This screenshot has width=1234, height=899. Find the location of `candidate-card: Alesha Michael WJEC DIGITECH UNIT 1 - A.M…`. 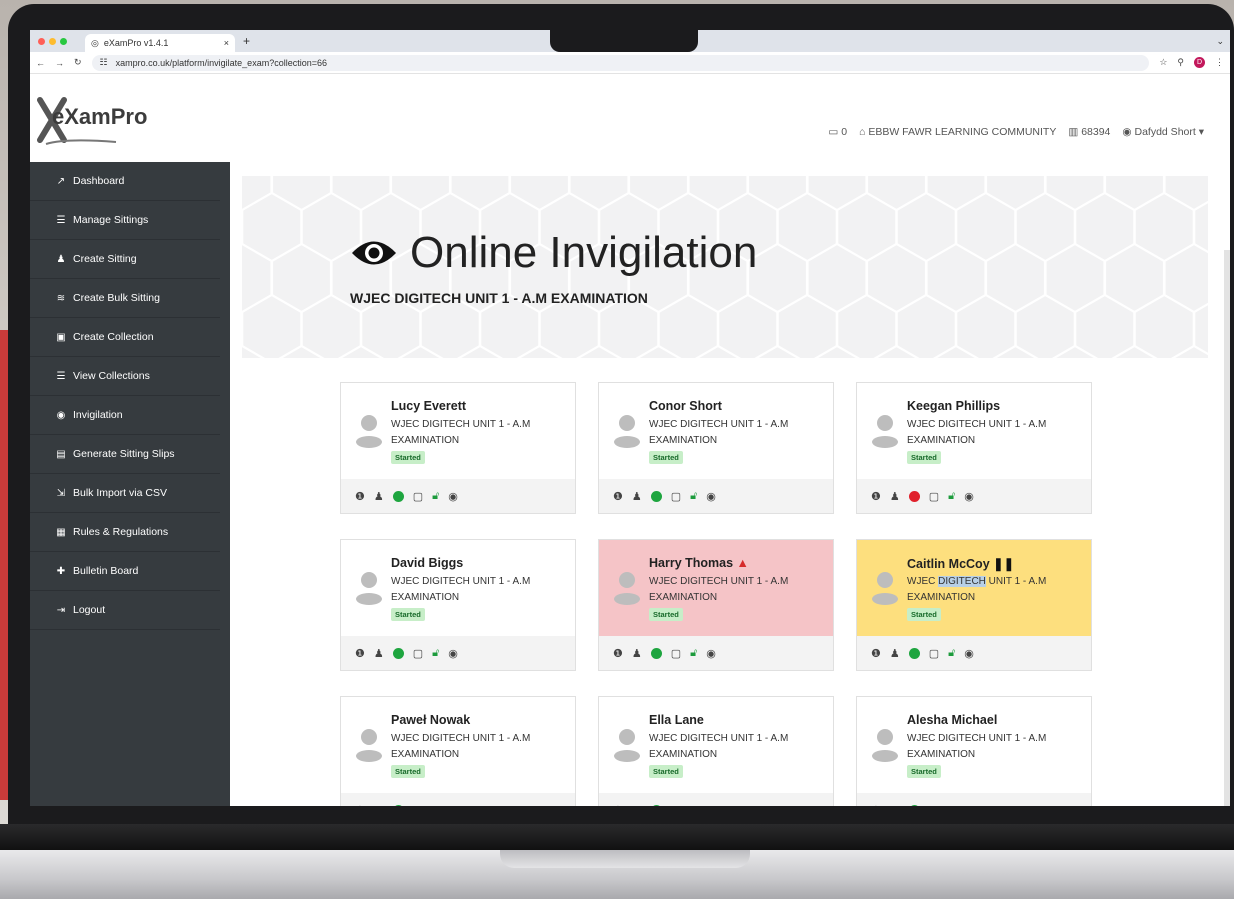

candidate-card: Alesha Michael WJEC DIGITECH UNIT 1 - A.M… is located at coordinates (974, 751).